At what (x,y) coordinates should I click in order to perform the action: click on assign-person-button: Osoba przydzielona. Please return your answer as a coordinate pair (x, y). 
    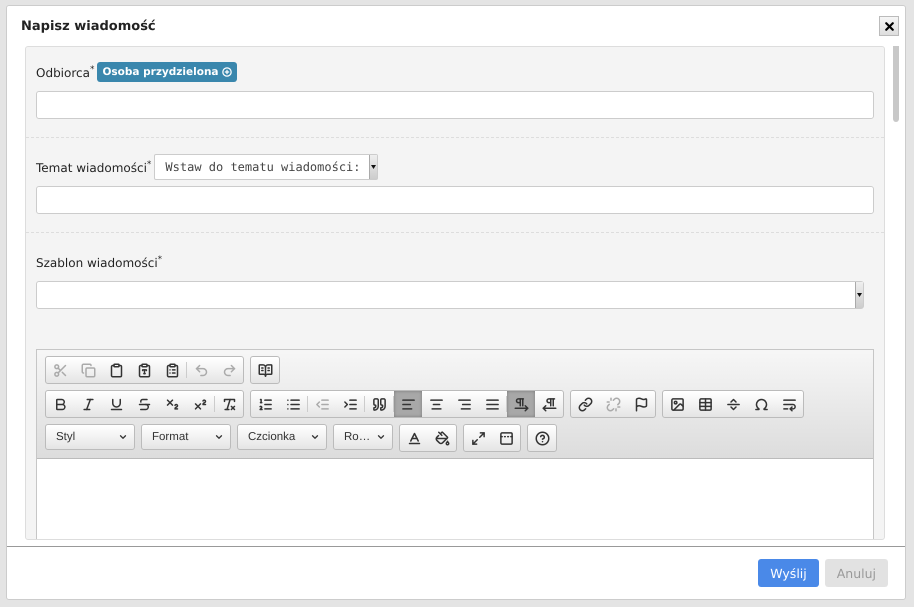
    Looking at the image, I should click on (167, 72).